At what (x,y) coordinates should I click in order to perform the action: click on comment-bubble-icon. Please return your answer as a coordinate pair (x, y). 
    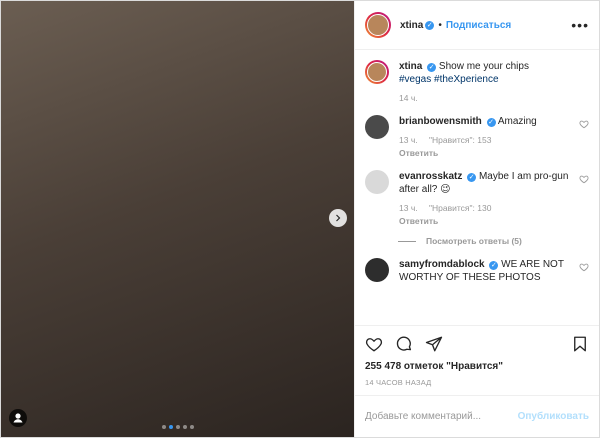
    Looking at the image, I should click on (404, 344).